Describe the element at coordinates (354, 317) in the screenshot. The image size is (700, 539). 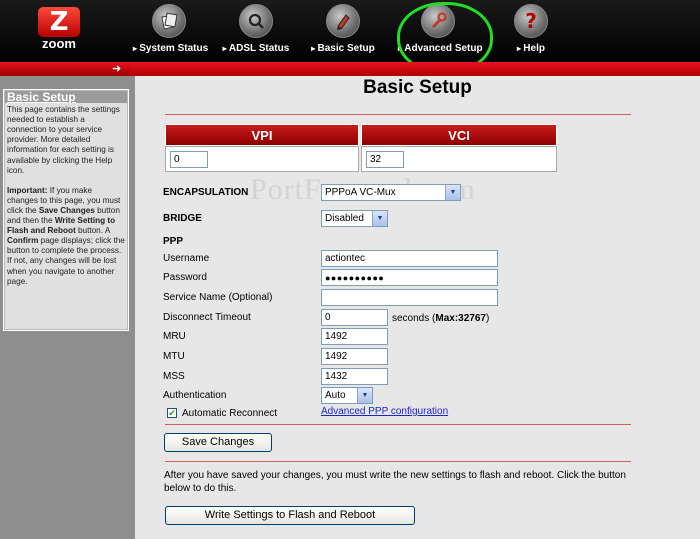
I see `disconnect-timeout-input` at that location.